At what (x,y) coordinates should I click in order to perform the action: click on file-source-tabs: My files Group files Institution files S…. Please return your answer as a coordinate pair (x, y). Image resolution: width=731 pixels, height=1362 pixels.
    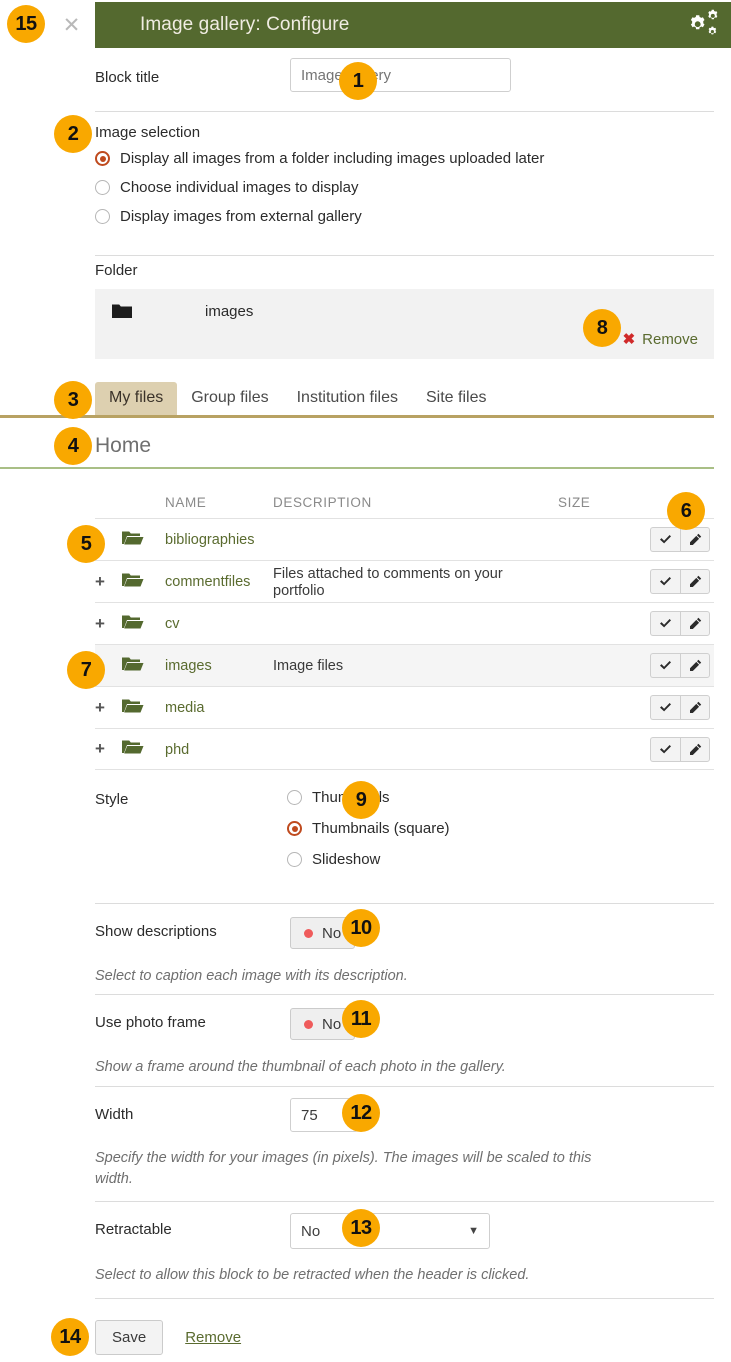
    Looking at the image, I should click on (357, 399).